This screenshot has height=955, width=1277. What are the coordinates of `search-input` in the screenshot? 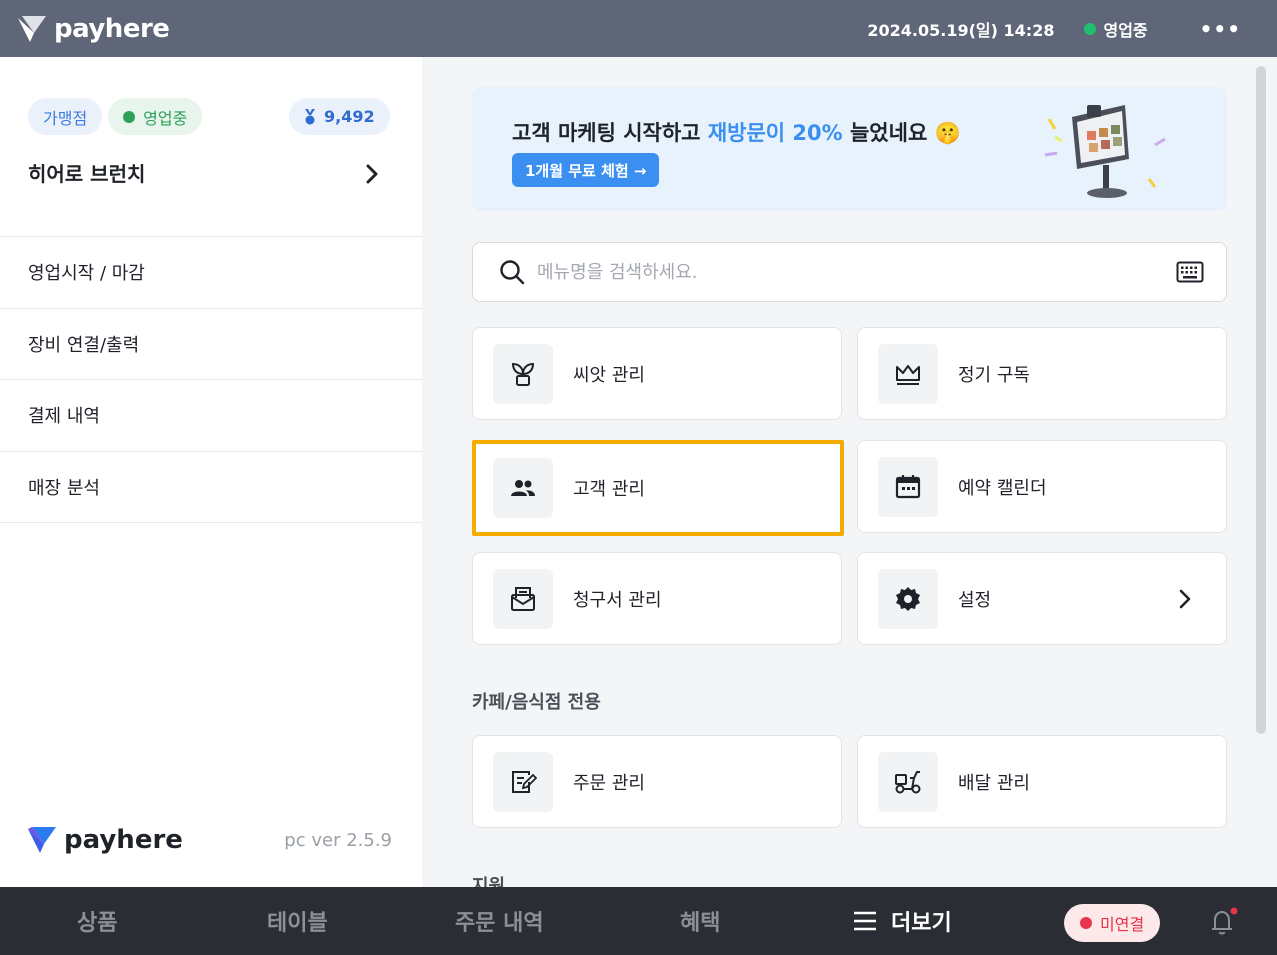 It's located at (856, 272).